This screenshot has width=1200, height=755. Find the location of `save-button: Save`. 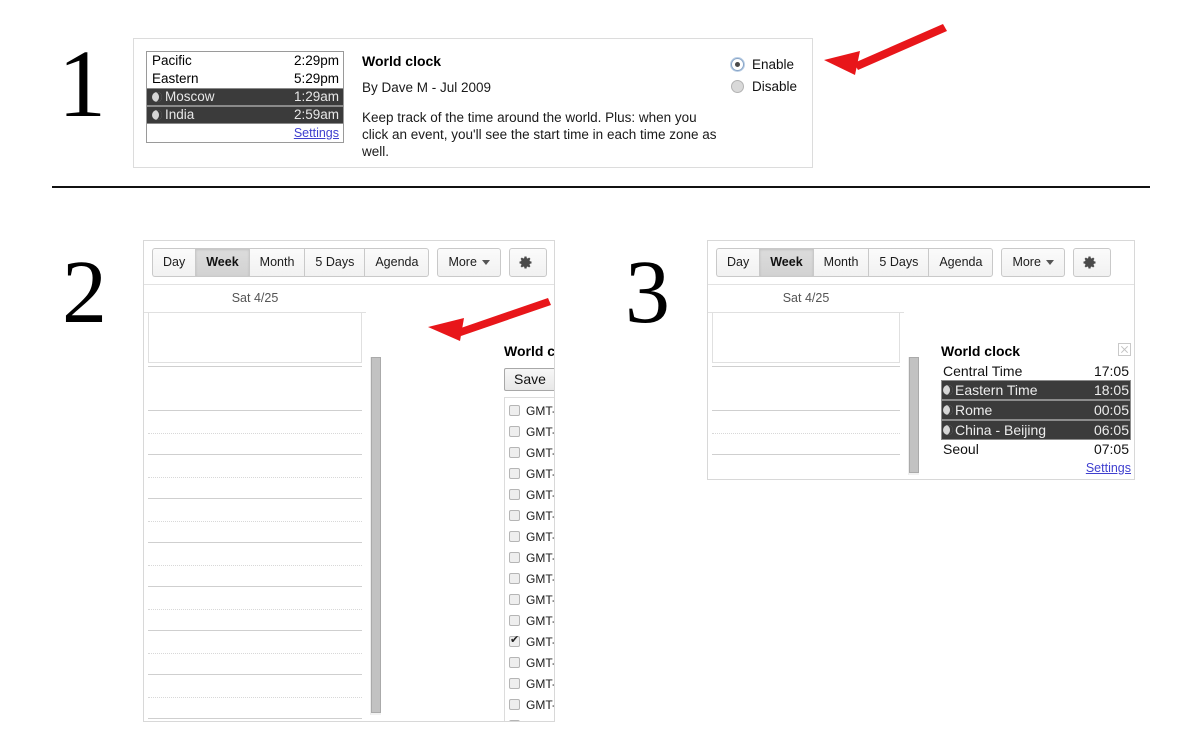

save-button: Save is located at coordinates (529, 379).